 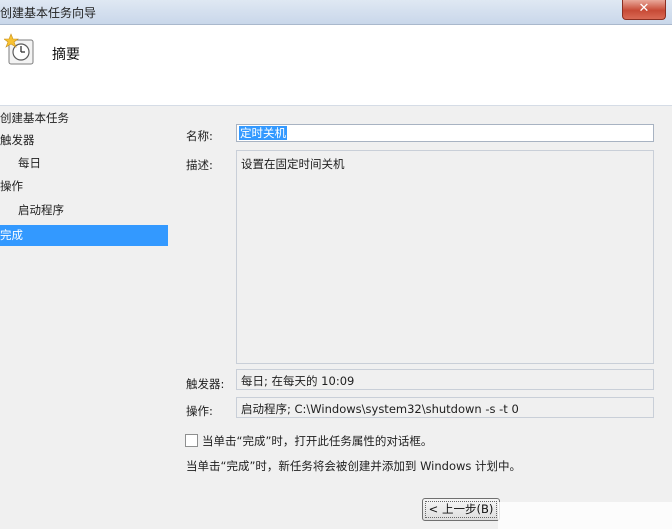 What do you see at coordinates (84, 163) in the screenshot?
I see `step-daily: 每日` at bounding box center [84, 163].